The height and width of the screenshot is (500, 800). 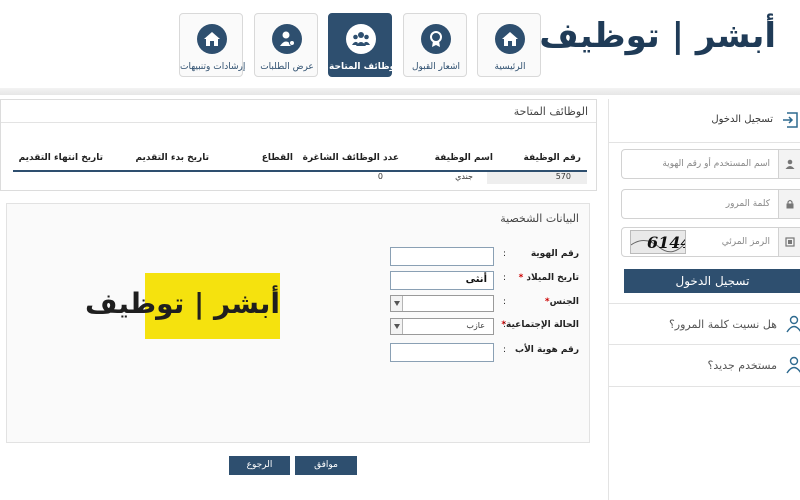 I want to click on user-help-icon, so click(x=793, y=324).